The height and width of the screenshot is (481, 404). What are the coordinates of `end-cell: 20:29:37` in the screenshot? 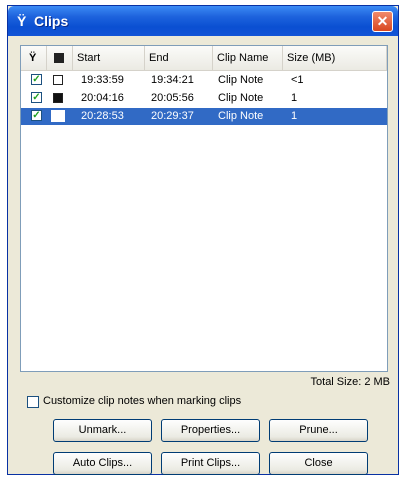 It's located at (172, 116).